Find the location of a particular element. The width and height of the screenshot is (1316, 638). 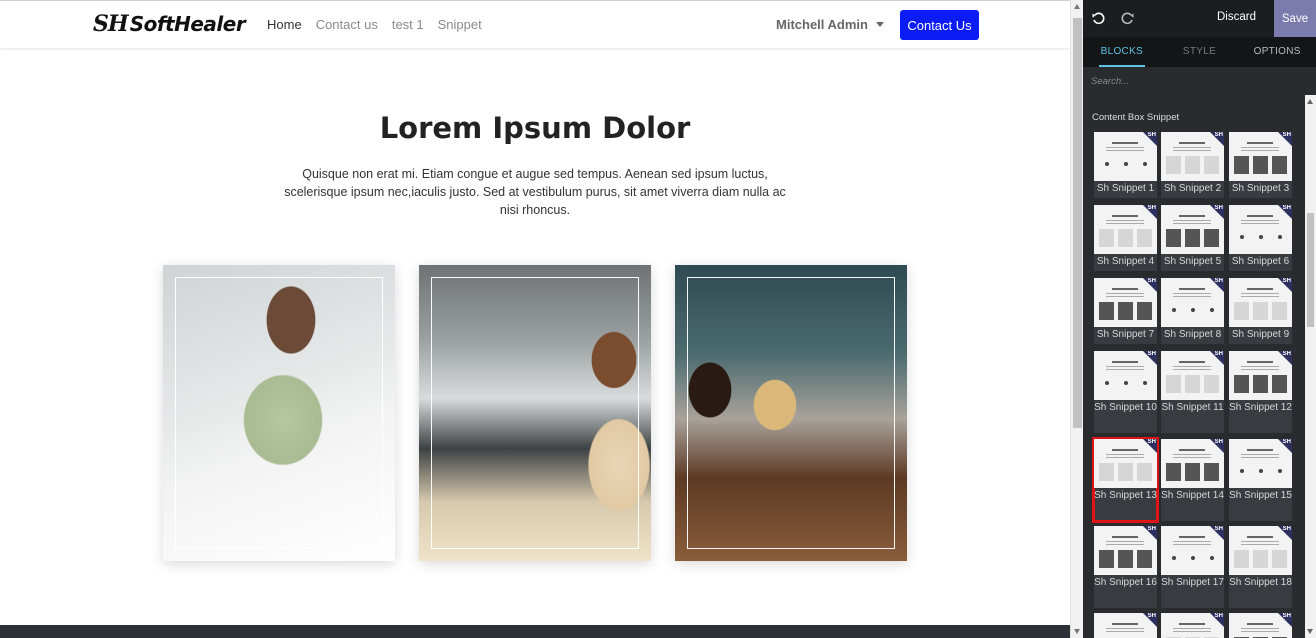

contact-us-button: Contact Us is located at coordinates (939, 25).